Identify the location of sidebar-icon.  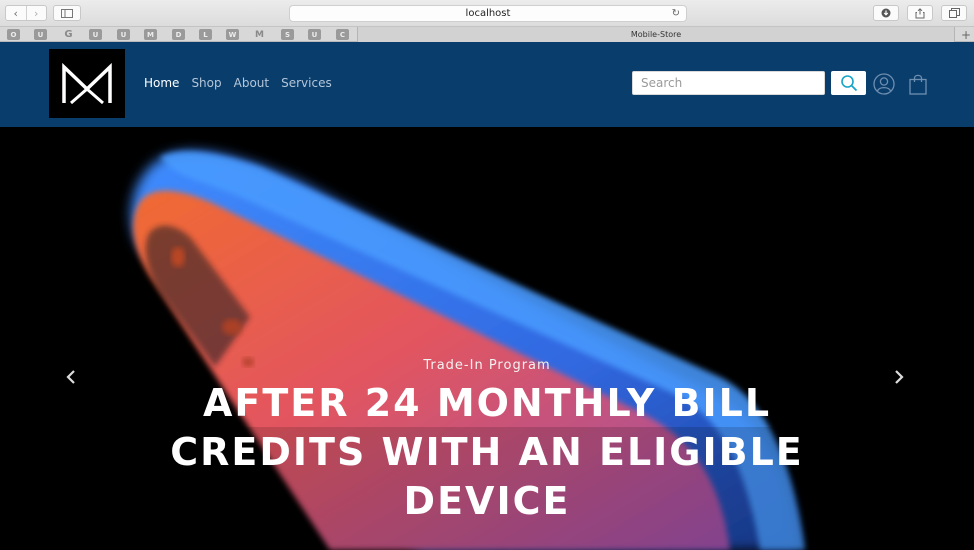
(67, 13).